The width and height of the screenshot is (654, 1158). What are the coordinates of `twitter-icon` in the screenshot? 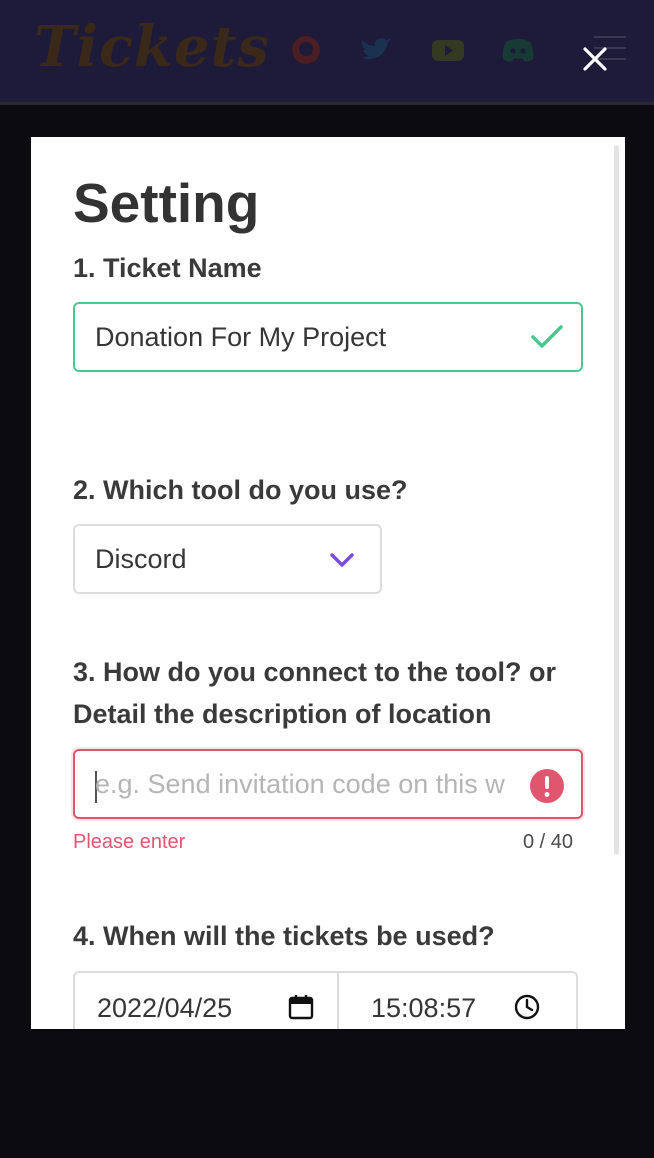 It's located at (376, 50).